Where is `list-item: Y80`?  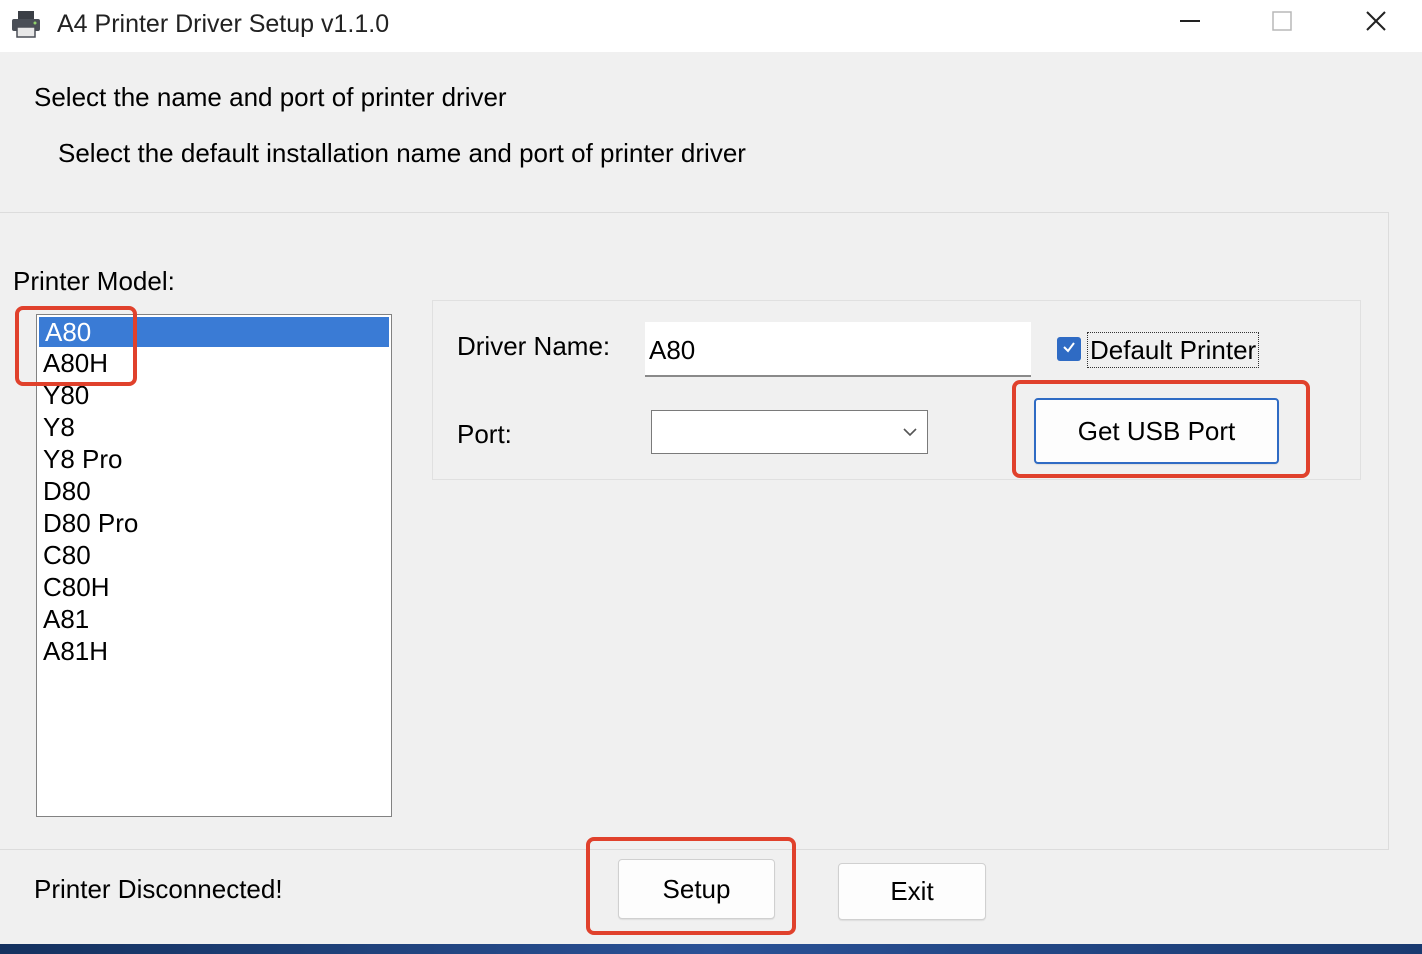
list-item: Y80 is located at coordinates (214, 395).